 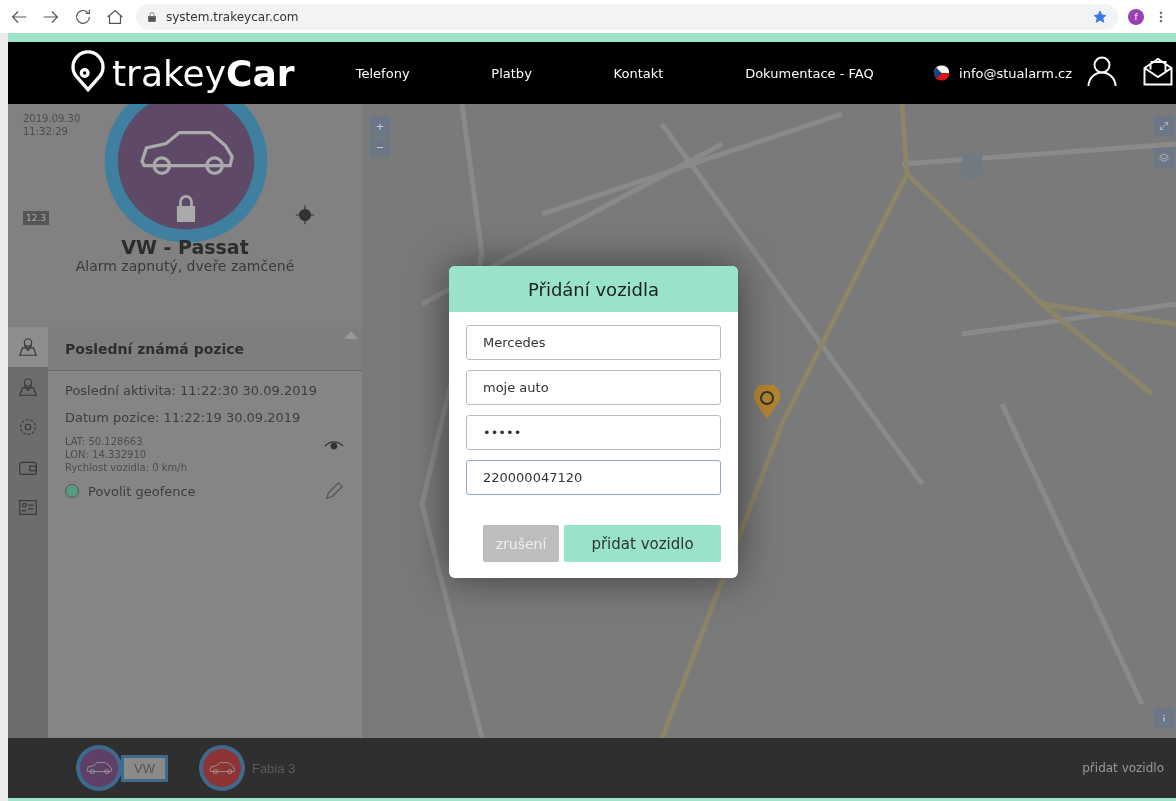 I want to click on lock-icon, so click(x=152, y=16).